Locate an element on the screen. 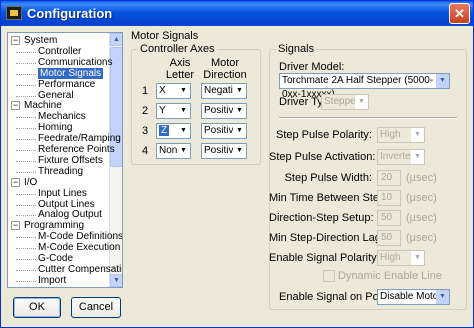 This screenshot has height=328, width=474. close-icon: ✕ is located at coordinates (459, 13).